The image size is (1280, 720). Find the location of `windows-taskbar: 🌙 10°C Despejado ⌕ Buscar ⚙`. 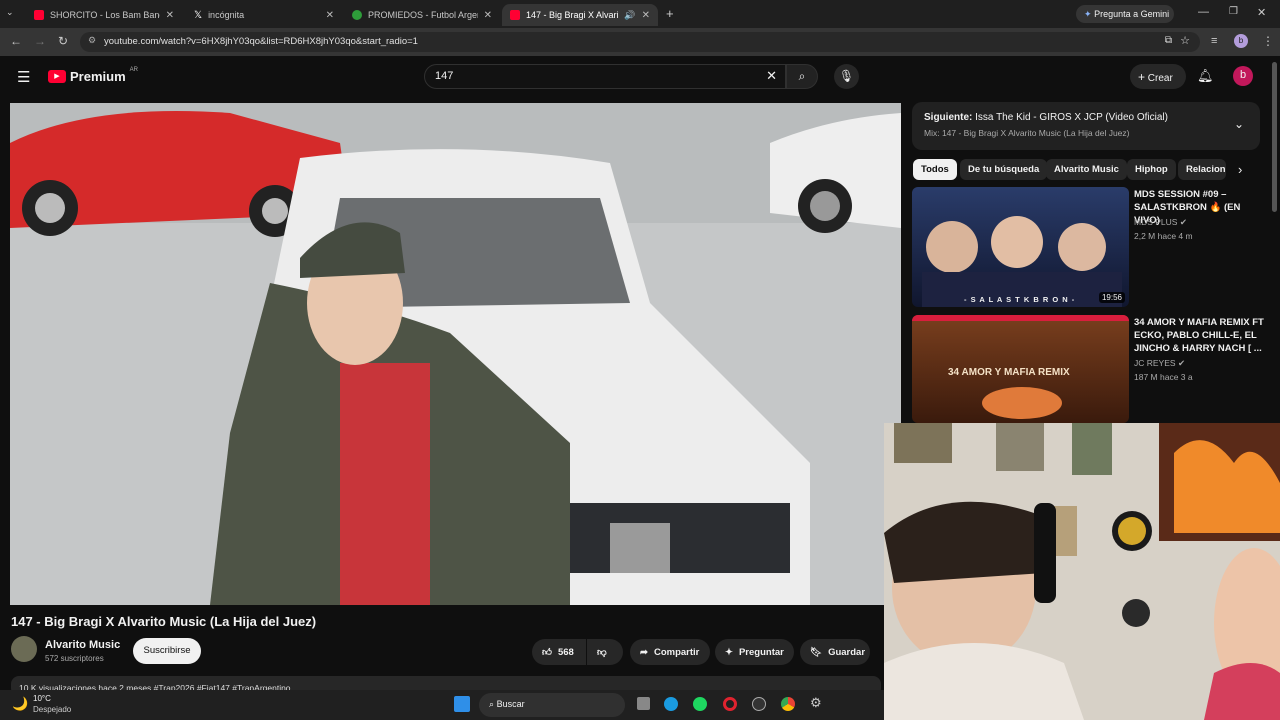

windows-taskbar: 🌙 10°C Despejado ⌕ Buscar ⚙ is located at coordinates (442, 705).